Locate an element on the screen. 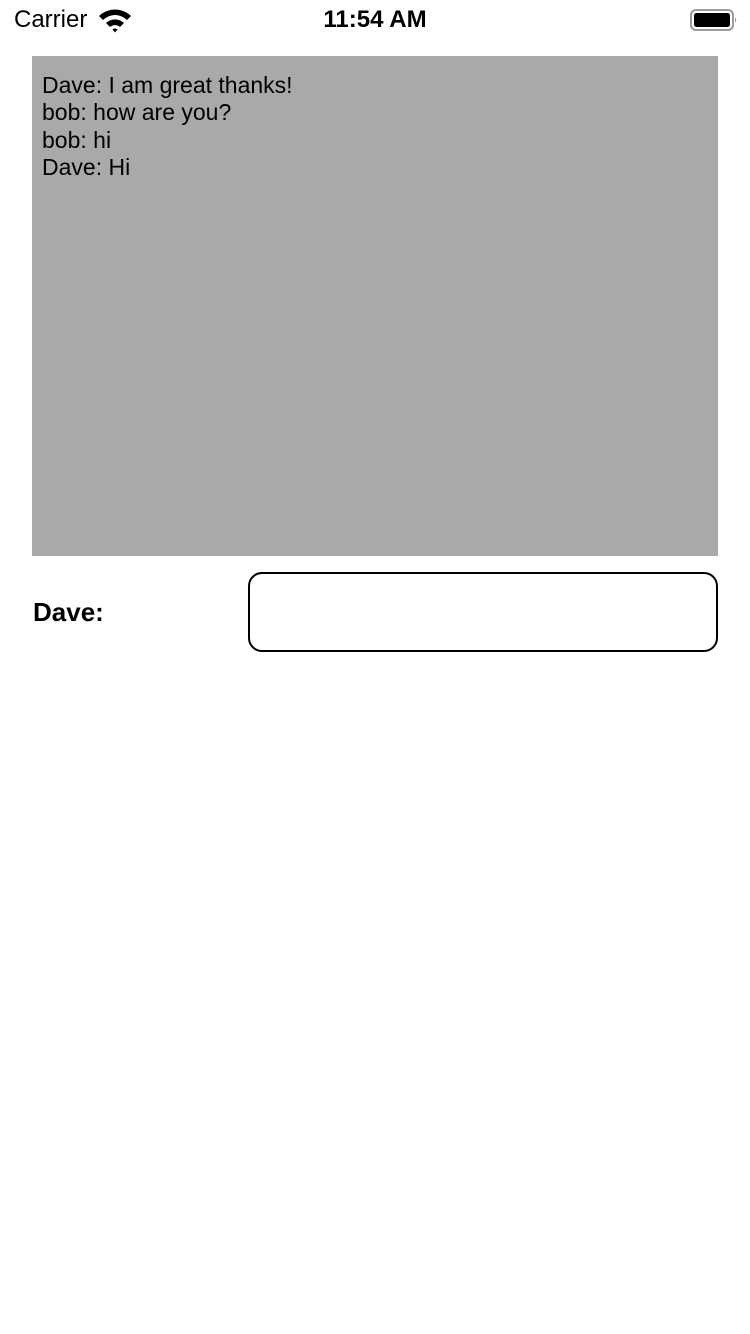 Image resolution: width=750 pixels, height=1334 pixels. battery-full-icon is located at coordinates (714, 20).